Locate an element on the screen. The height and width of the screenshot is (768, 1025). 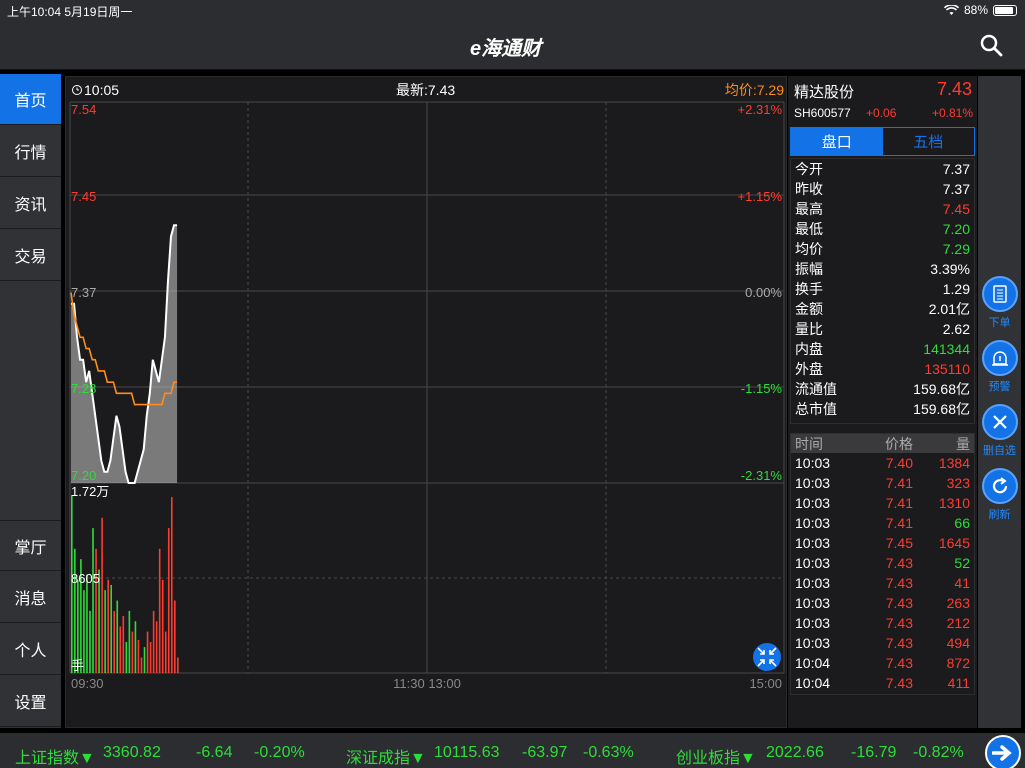
quote-value: 7.37 is located at coordinates (956, 169).